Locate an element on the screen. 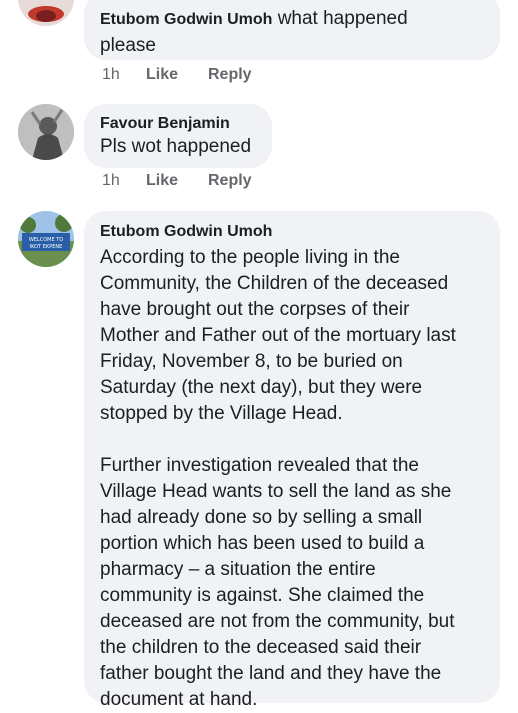  comment-line: have brought out the corpses of their is located at coordinates (255, 309).